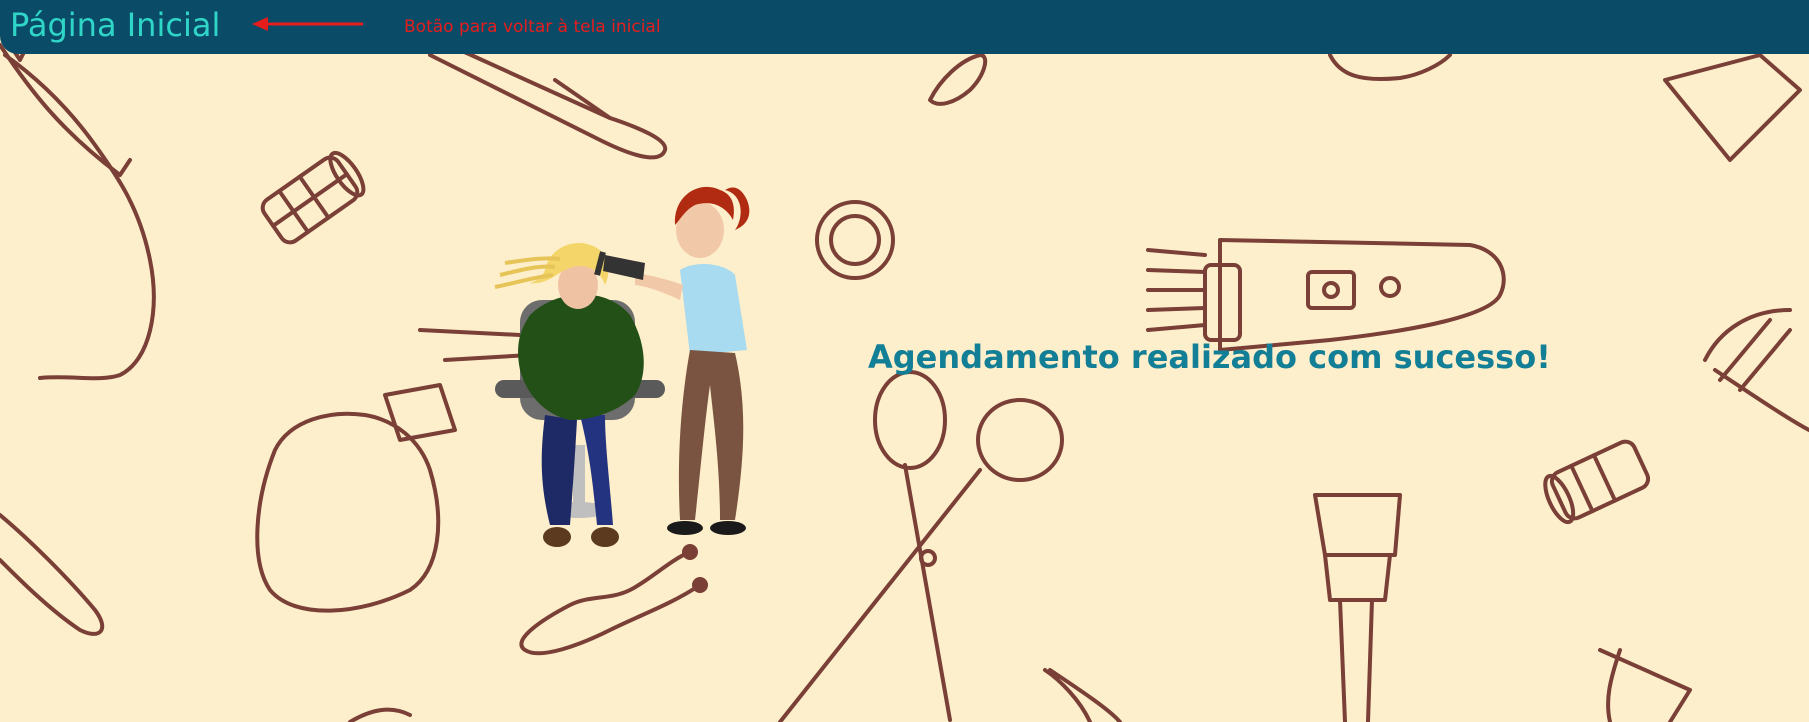 The width and height of the screenshot is (1809, 722). I want to click on hairdresser-illustration, so click(622, 366).